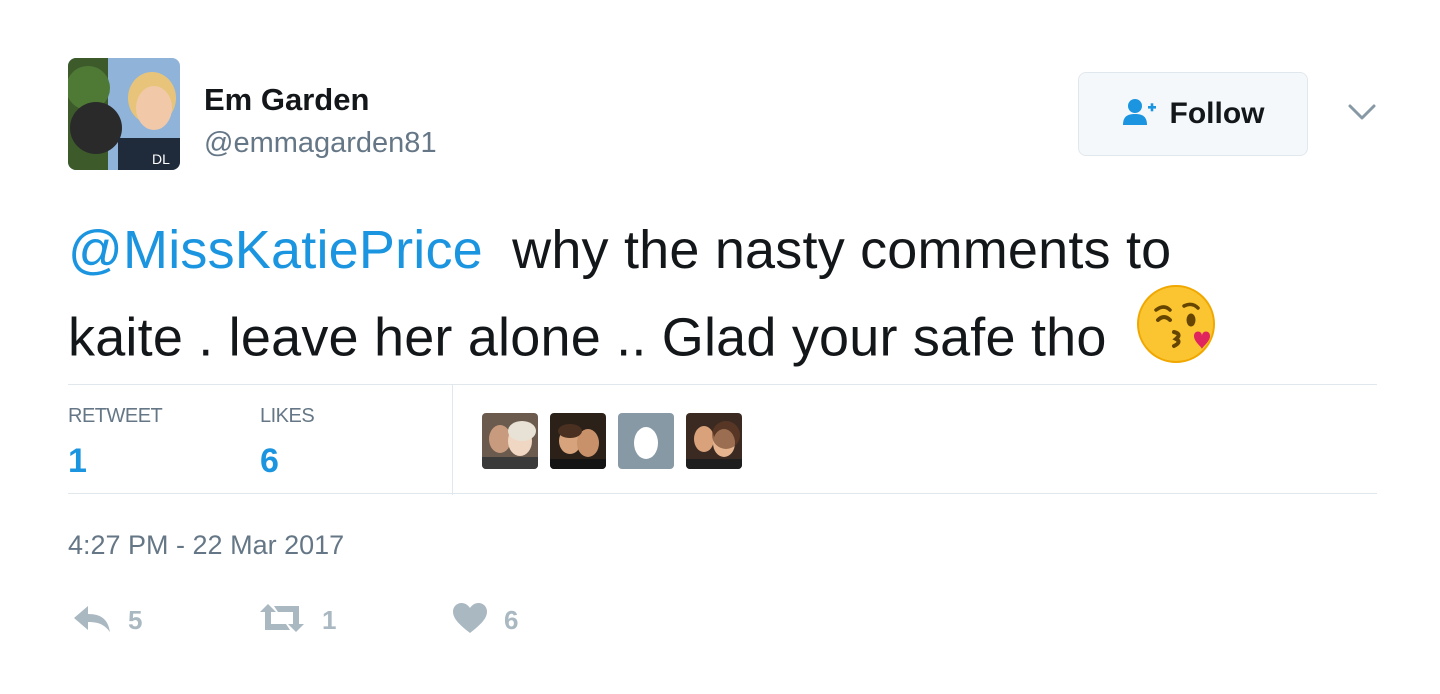  Describe the element at coordinates (1217, 113) in the screenshot. I see `follow-button-label: Follow` at that location.